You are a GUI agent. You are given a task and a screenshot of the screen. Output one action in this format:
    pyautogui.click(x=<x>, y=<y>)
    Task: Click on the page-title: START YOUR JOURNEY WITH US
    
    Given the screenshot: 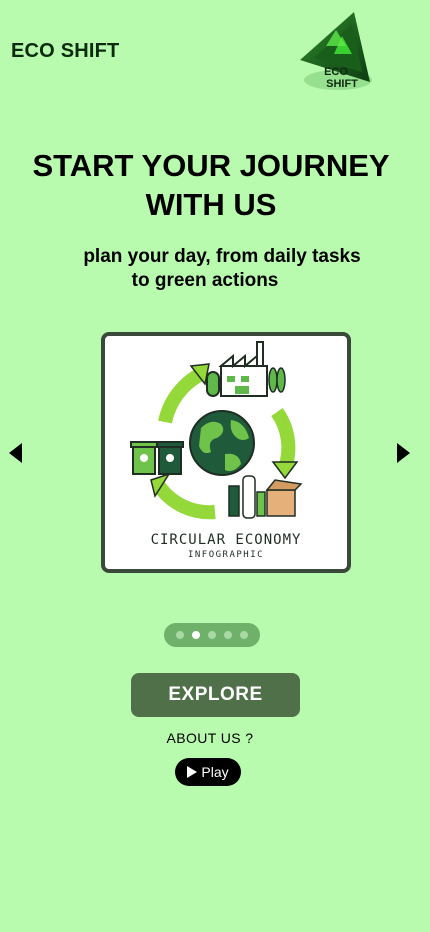 What is the action you would take?
    pyautogui.click(x=211, y=185)
    